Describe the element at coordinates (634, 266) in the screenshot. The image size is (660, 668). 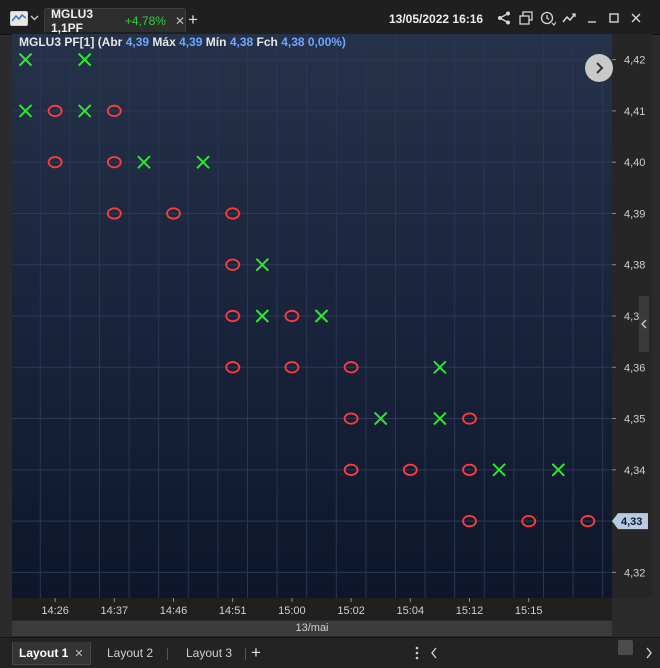
I see `y-tick-label: 4,38` at that location.